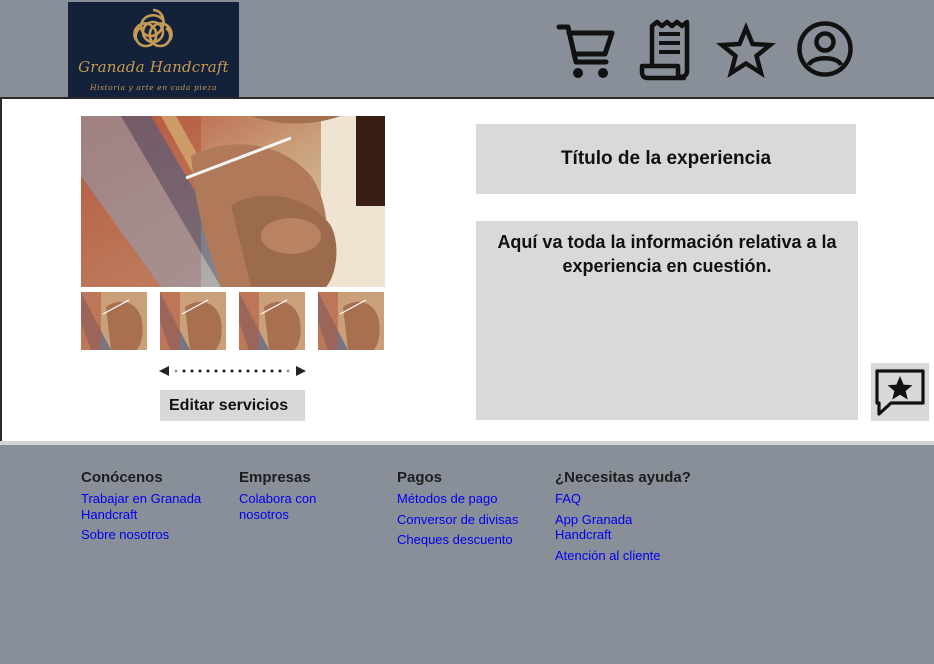 This screenshot has height=664, width=934. I want to click on arrow-right-icon, so click(301, 371).